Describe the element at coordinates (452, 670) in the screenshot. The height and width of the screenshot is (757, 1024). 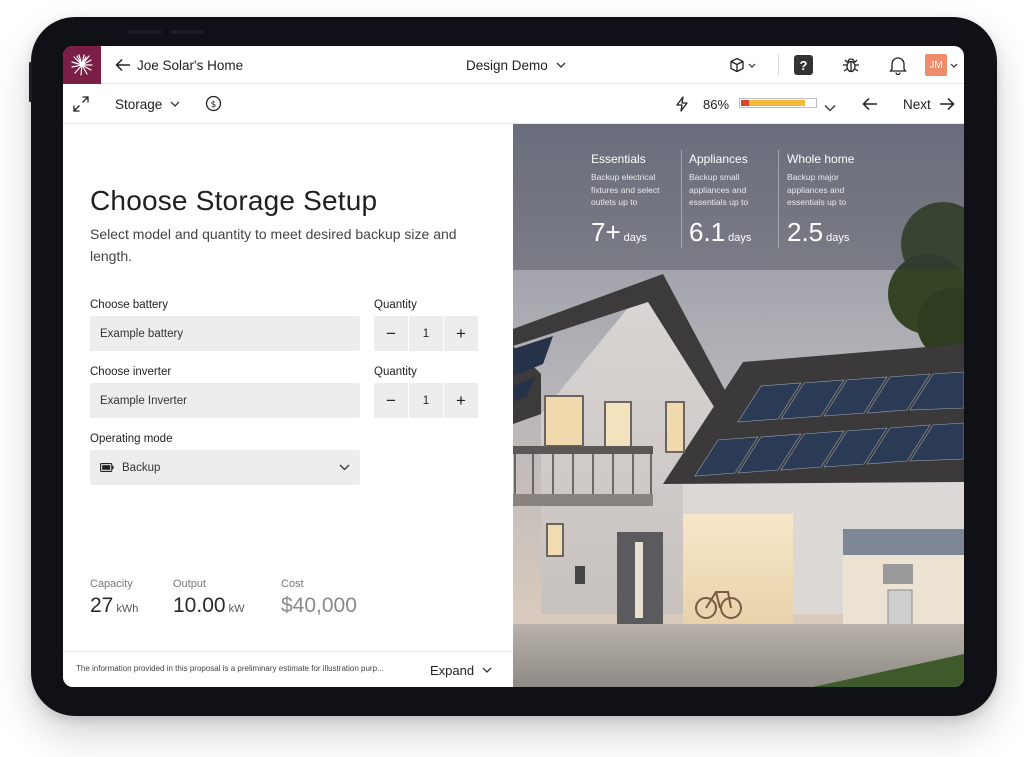
I see `expand-label: Expand` at that location.